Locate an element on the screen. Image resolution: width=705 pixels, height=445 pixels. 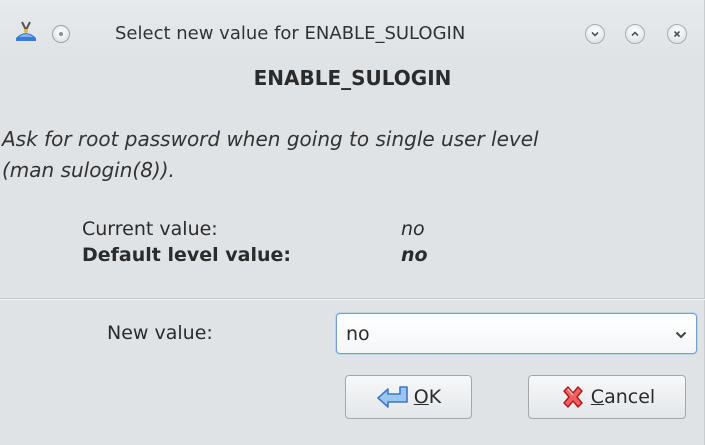
variable-name-heading: ENABLE_SULOGIN is located at coordinates (352, 78).